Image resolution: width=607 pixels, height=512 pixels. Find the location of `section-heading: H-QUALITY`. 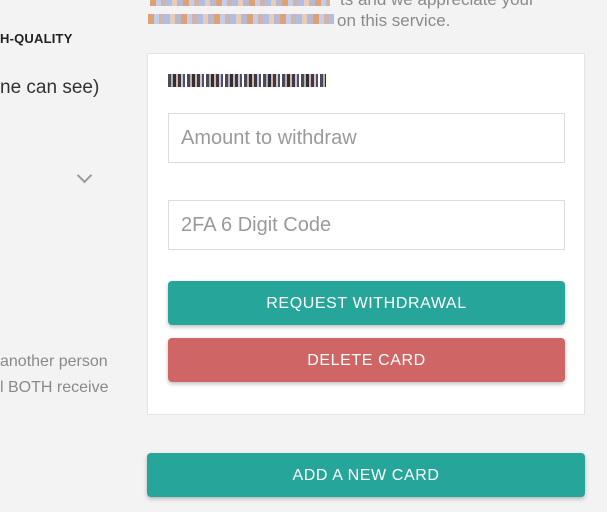

section-heading: H-QUALITY is located at coordinates (36, 38).